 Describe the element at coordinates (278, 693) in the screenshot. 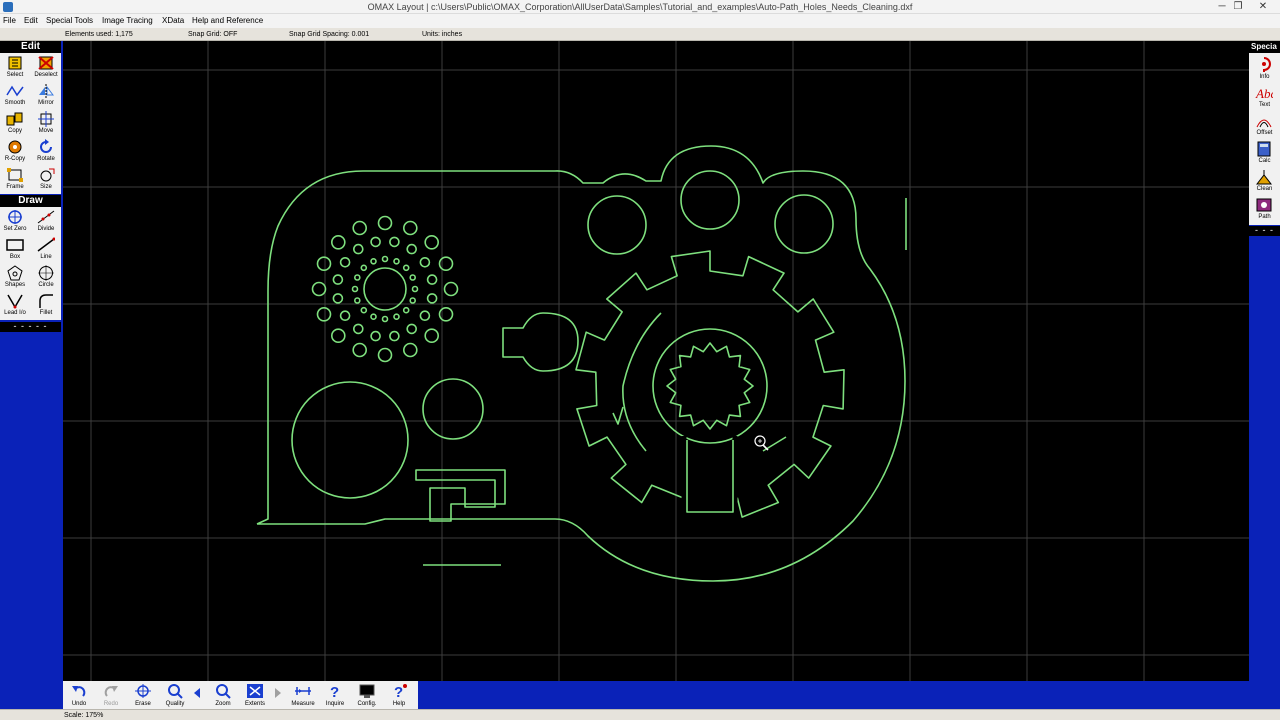

I see `next-arrow-icon` at that location.